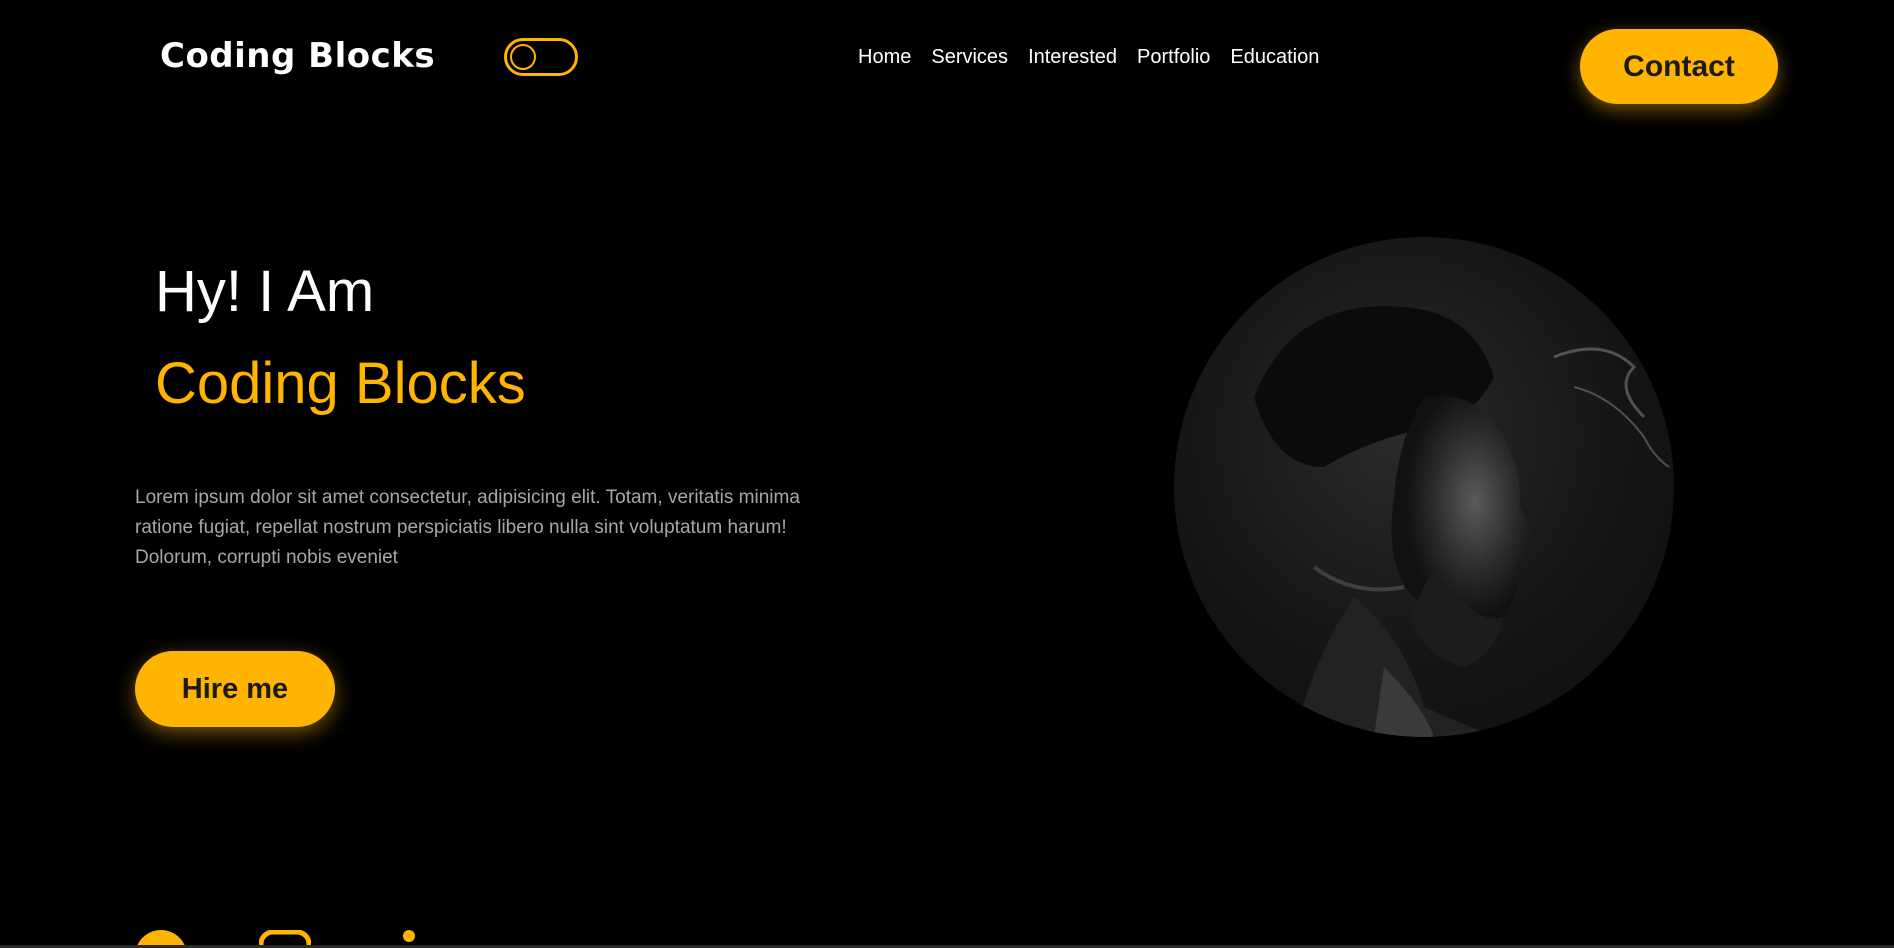 The width and height of the screenshot is (1894, 948). I want to click on toggle-knob, so click(523, 57).